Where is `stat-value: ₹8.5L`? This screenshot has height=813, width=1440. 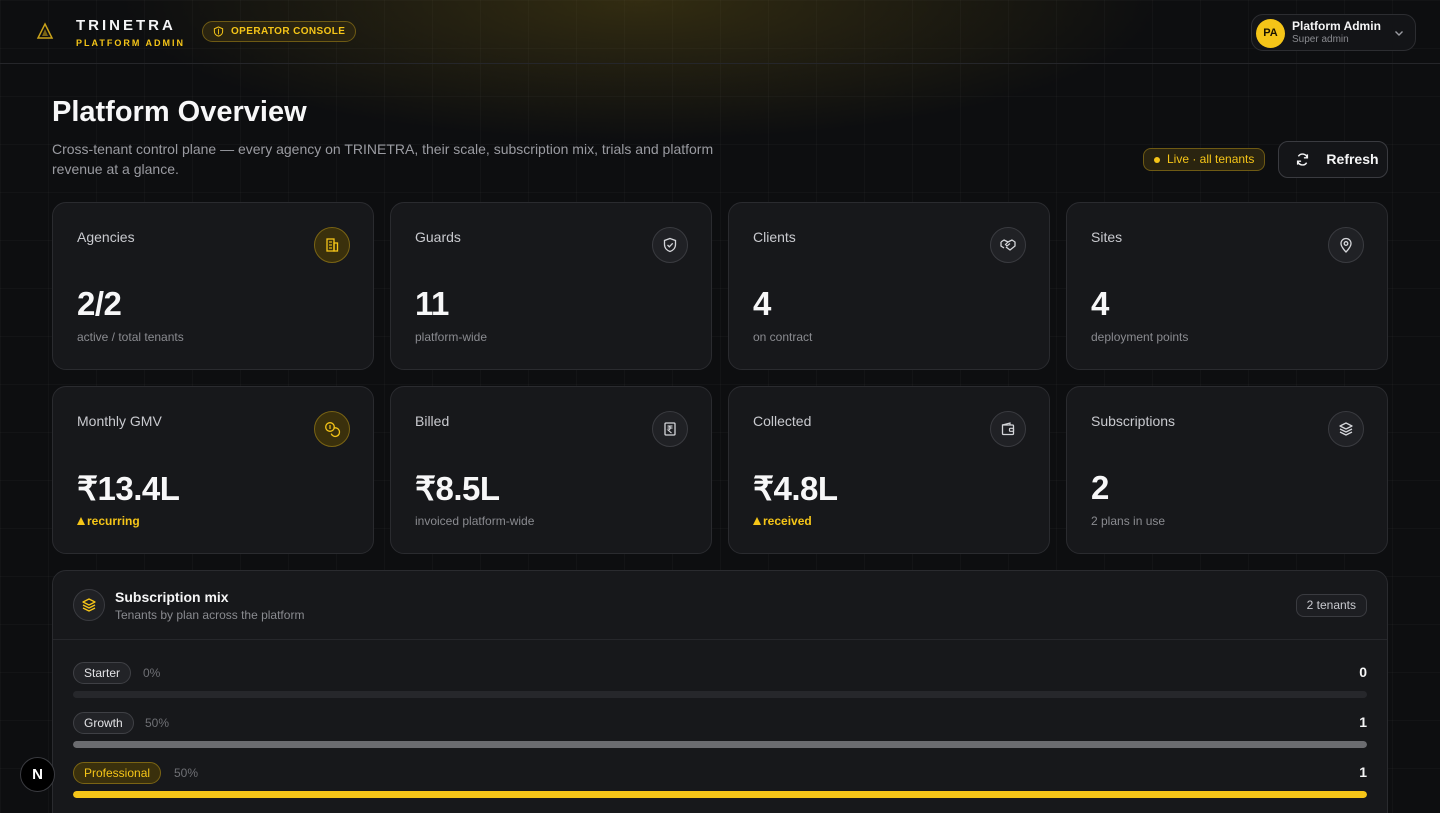
stat-value: ₹8.5L is located at coordinates (457, 488).